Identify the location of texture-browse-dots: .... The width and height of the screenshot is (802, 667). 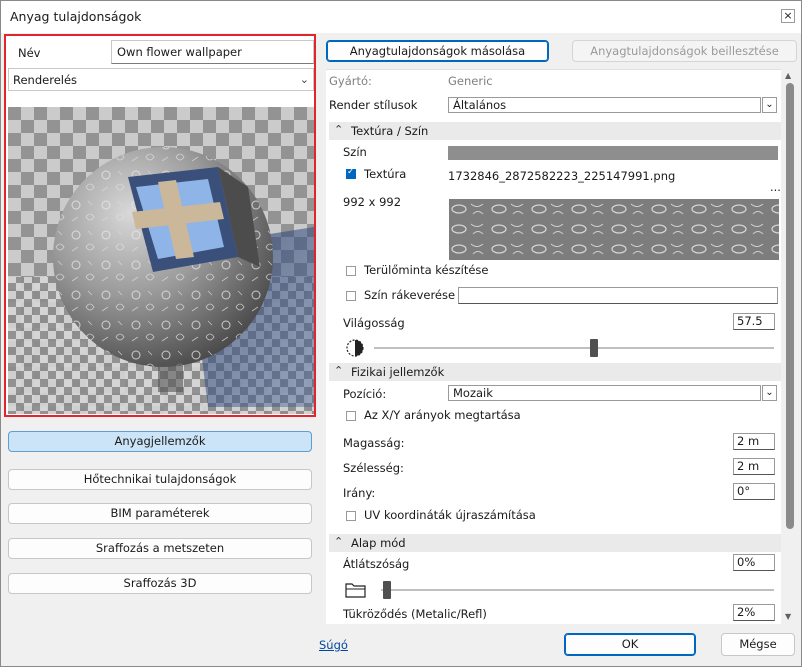
(775, 187).